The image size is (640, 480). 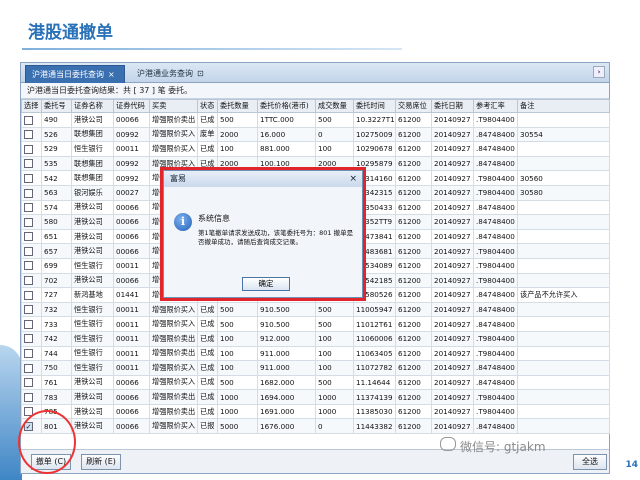 What do you see at coordinates (173, 309) in the screenshot?
I see `table-cell: 增强限价买入` at bounding box center [173, 309].